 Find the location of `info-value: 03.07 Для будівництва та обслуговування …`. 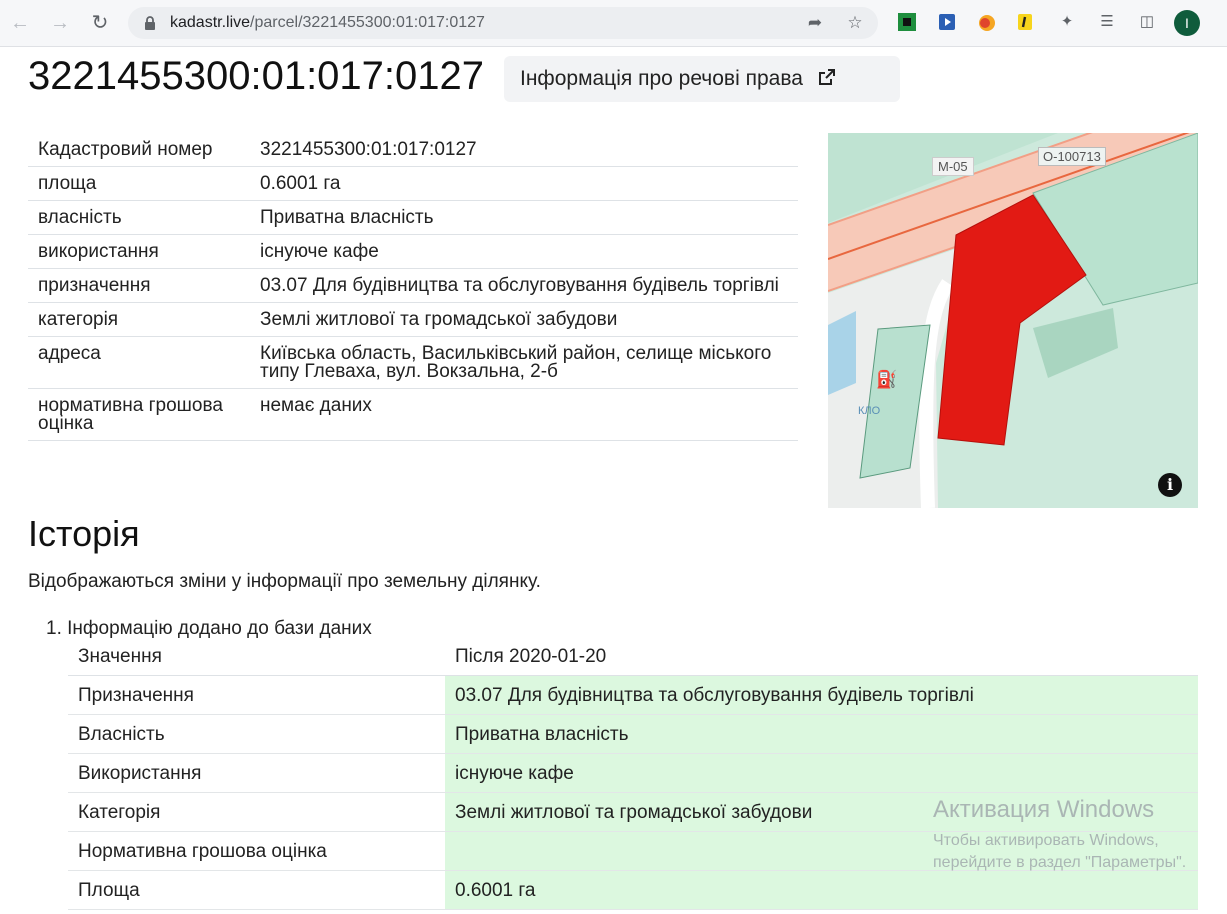

info-value: 03.07 Для будівництва та обслуговування … is located at coordinates (524, 285).